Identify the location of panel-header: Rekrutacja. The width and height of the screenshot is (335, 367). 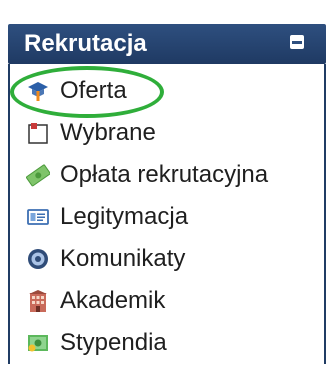
(167, 44).